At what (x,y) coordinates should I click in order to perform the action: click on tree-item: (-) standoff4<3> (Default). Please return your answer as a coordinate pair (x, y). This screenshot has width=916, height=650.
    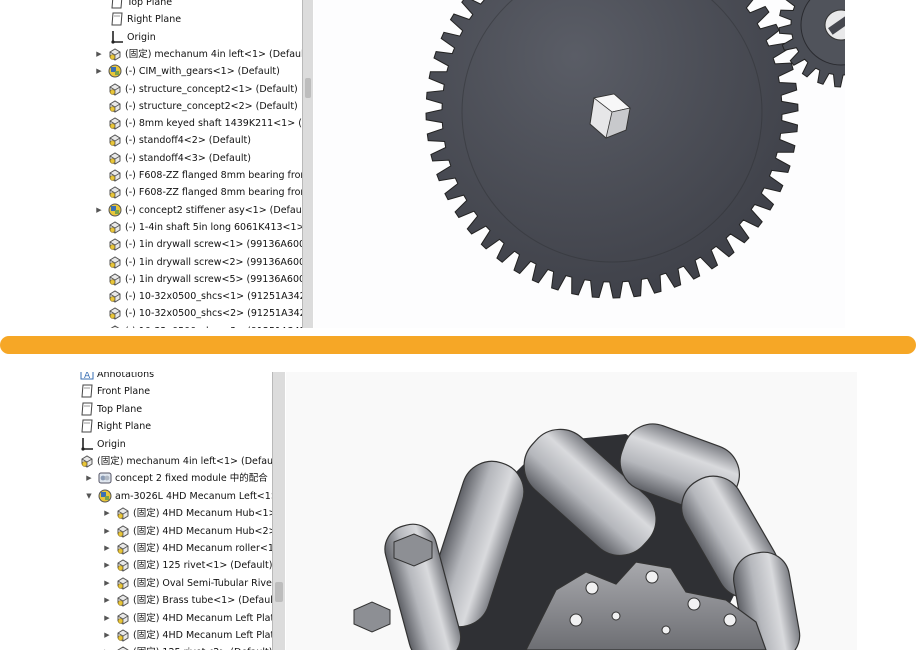
    Looking at the image, I should click on (197, 158).